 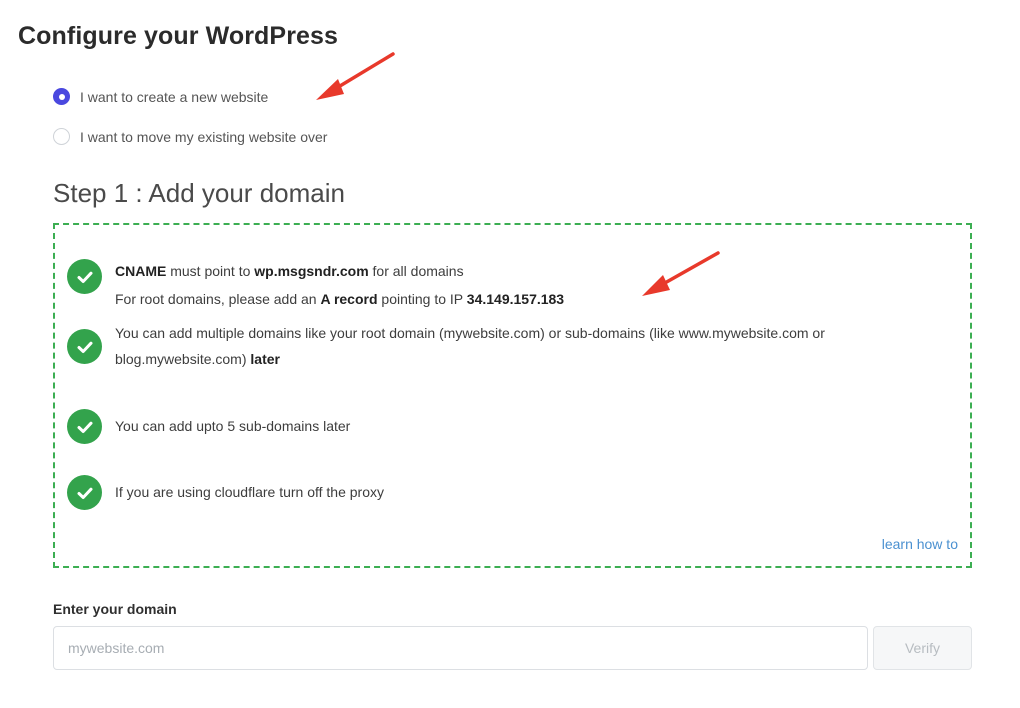 I want to click on instruction-subdomain-limit: You can add upto 5 sub-domains later, so click(x=208, y=426).